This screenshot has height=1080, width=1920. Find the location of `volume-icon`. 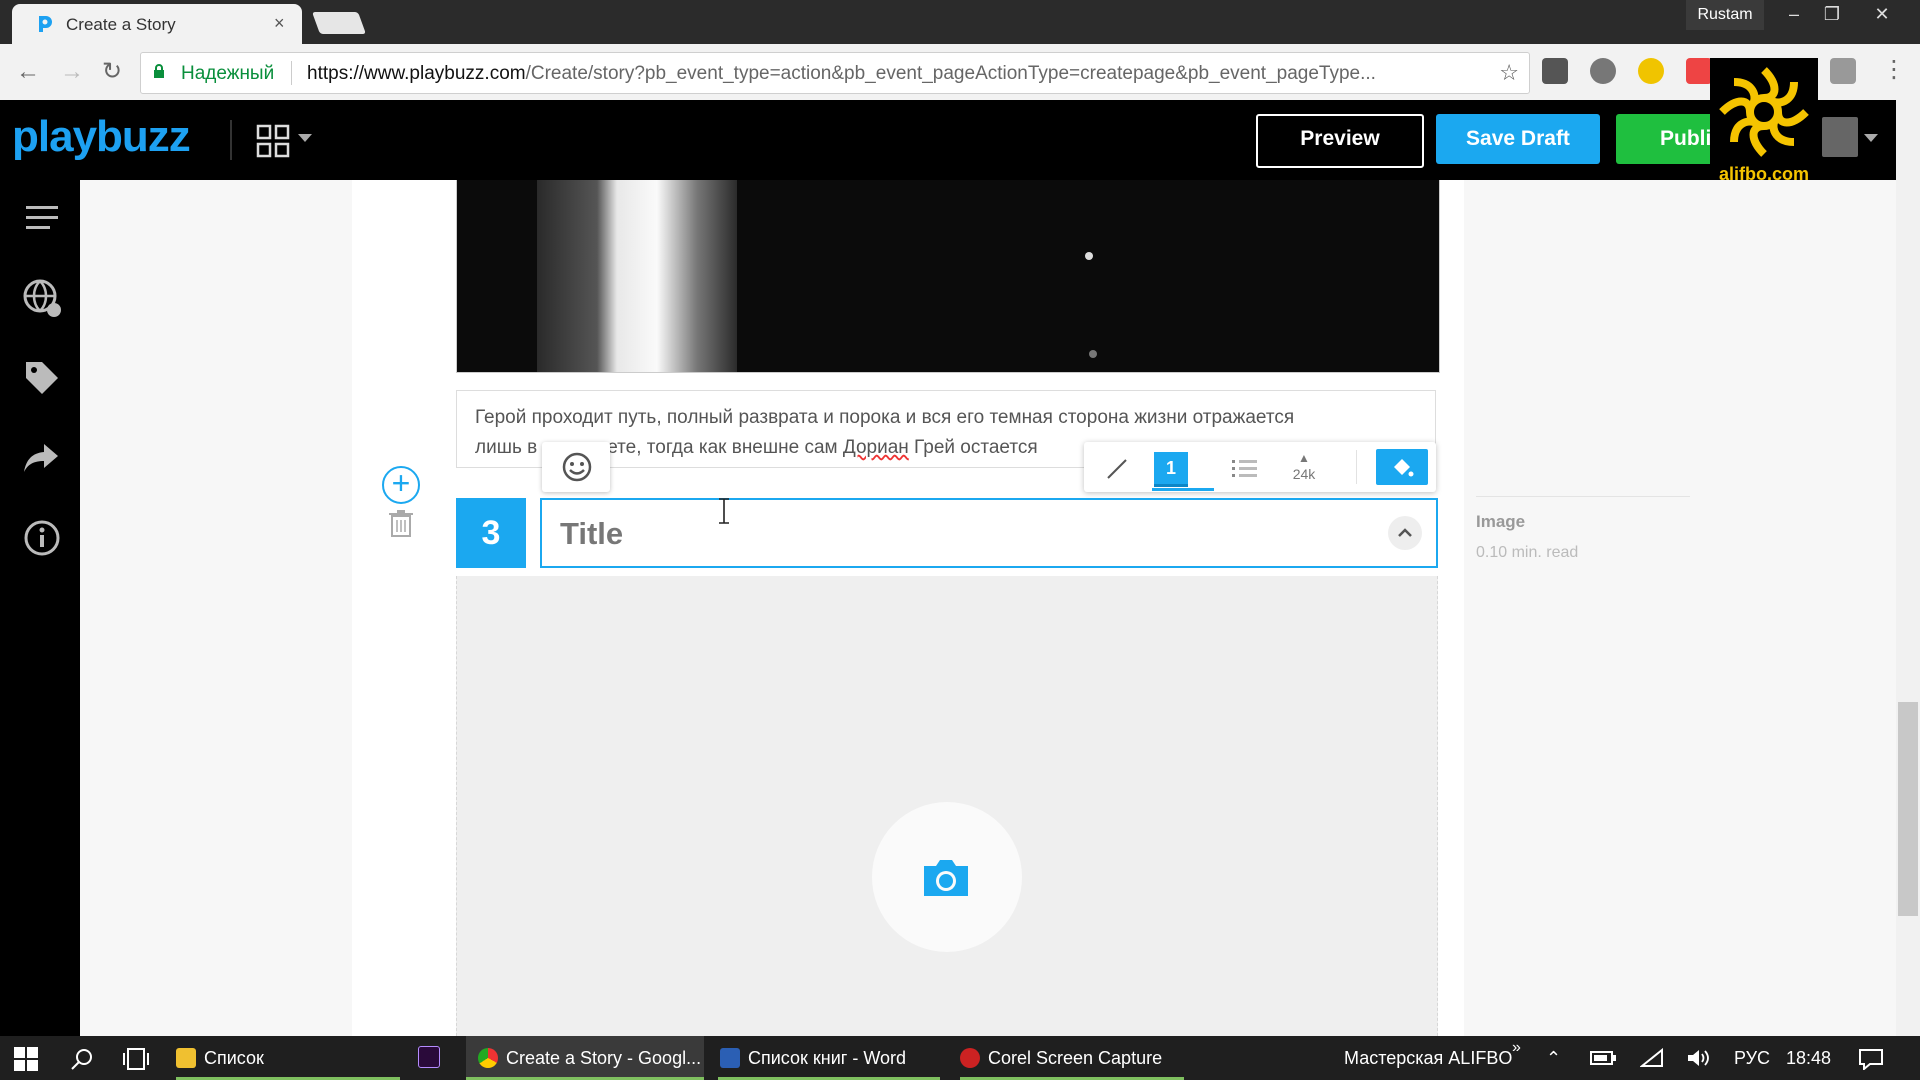

volume-icon is located at coordinates (1699, 1058).